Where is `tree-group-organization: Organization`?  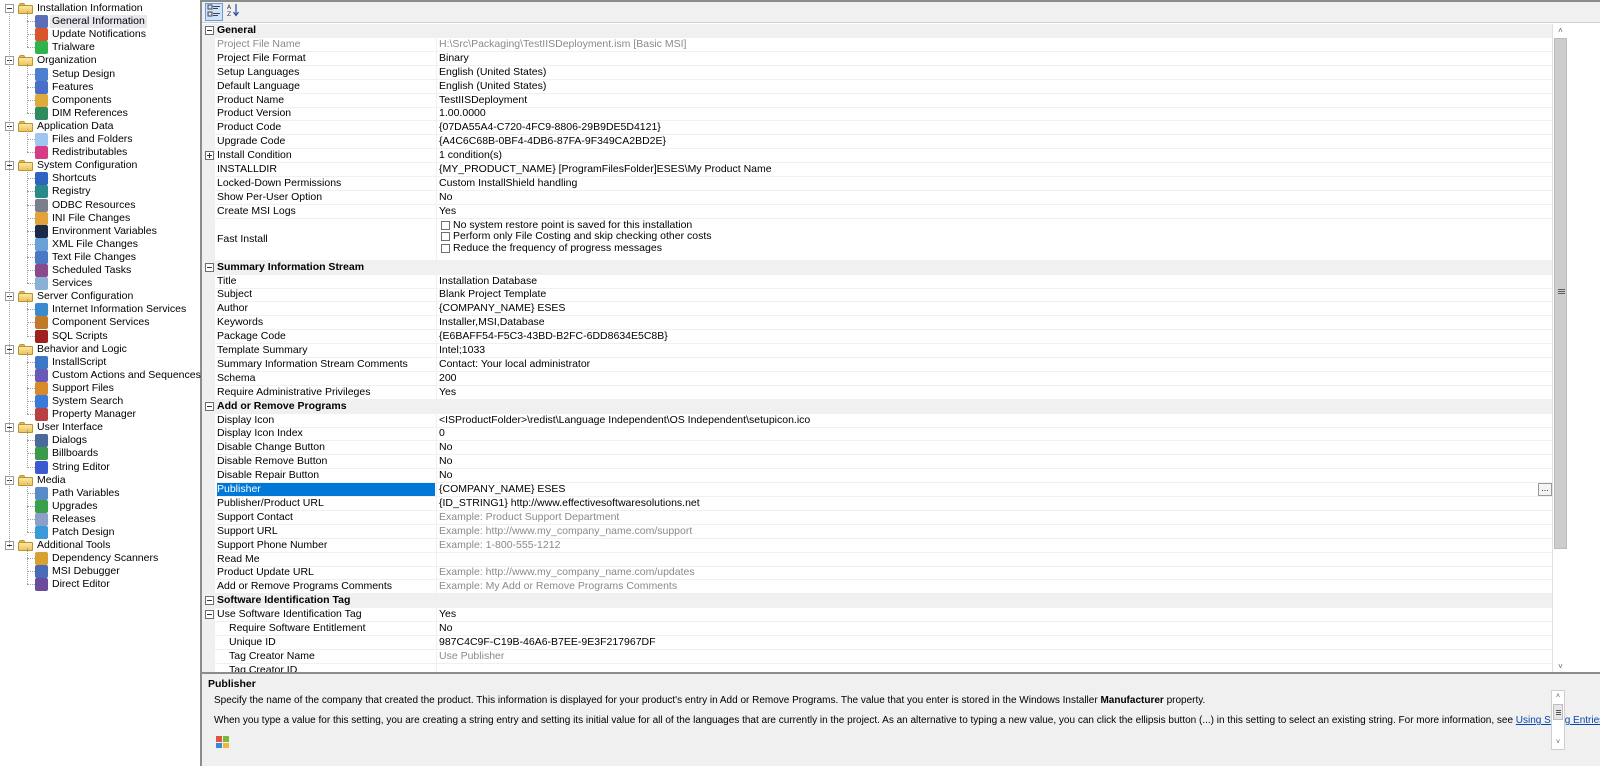 tree-group-organization: Organization is located at coordinates (100, 60).